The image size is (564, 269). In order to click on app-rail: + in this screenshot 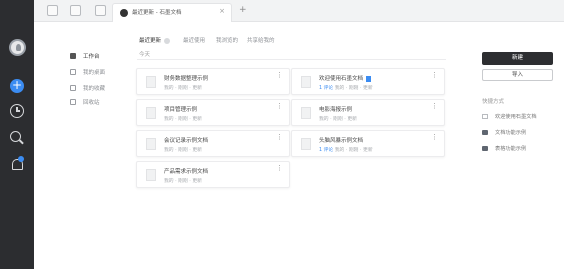, I will do `click(17, 134)`.